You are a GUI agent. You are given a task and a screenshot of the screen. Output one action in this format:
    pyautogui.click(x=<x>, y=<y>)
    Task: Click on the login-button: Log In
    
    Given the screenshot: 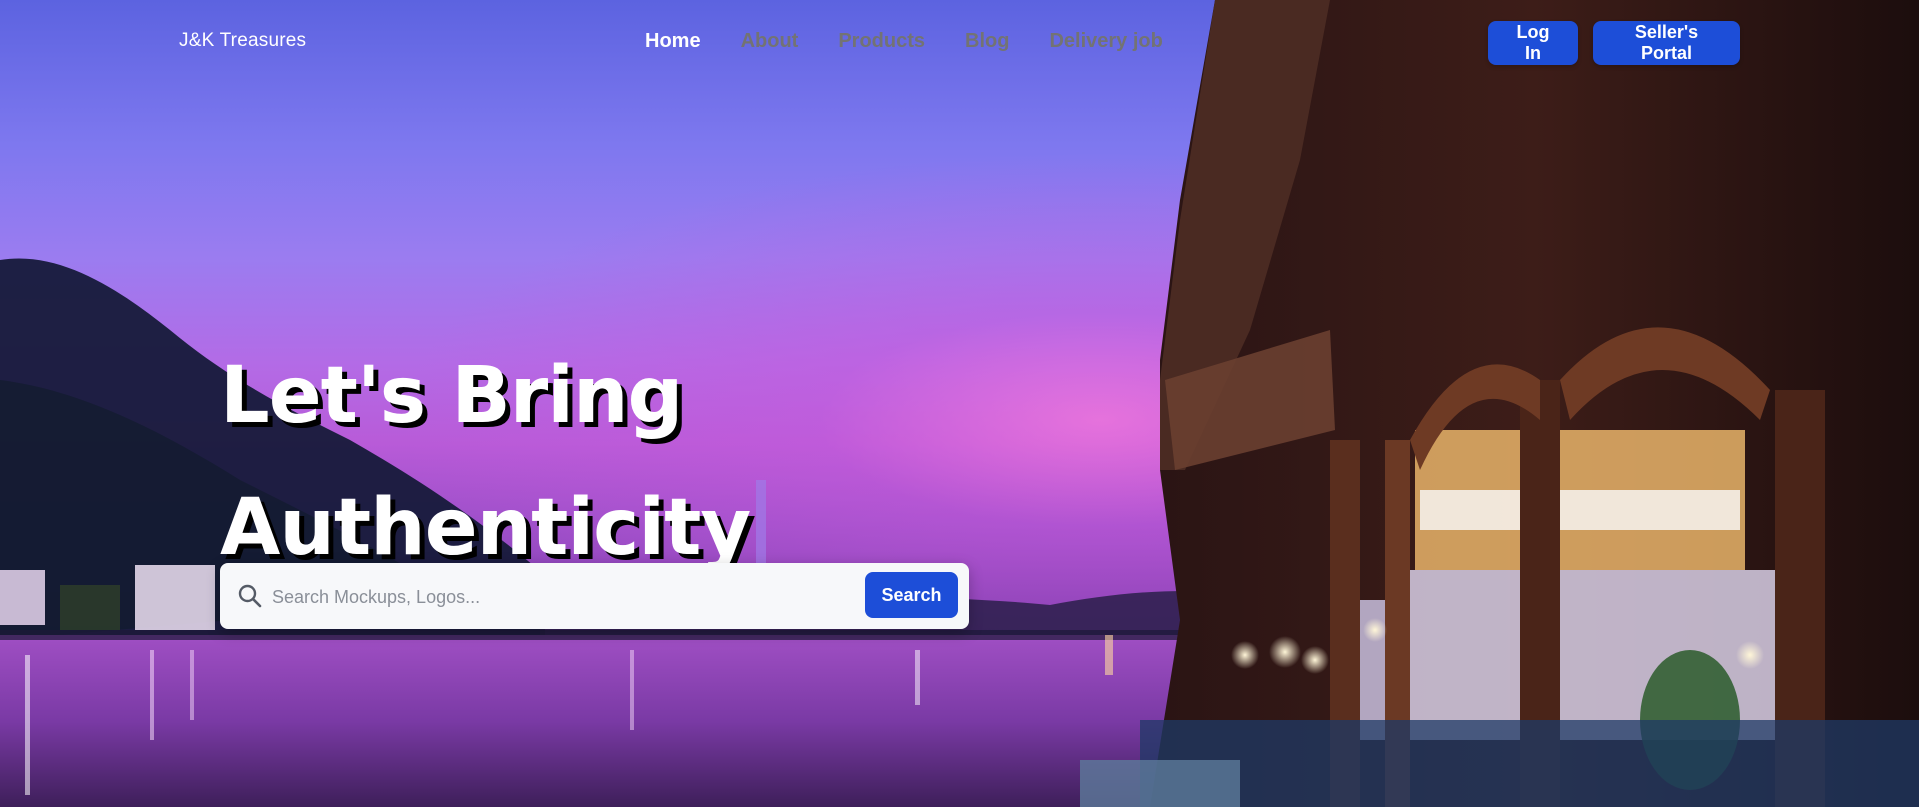 What is the action you would take?
    pyautogui.click(x=1533, y=43)
    